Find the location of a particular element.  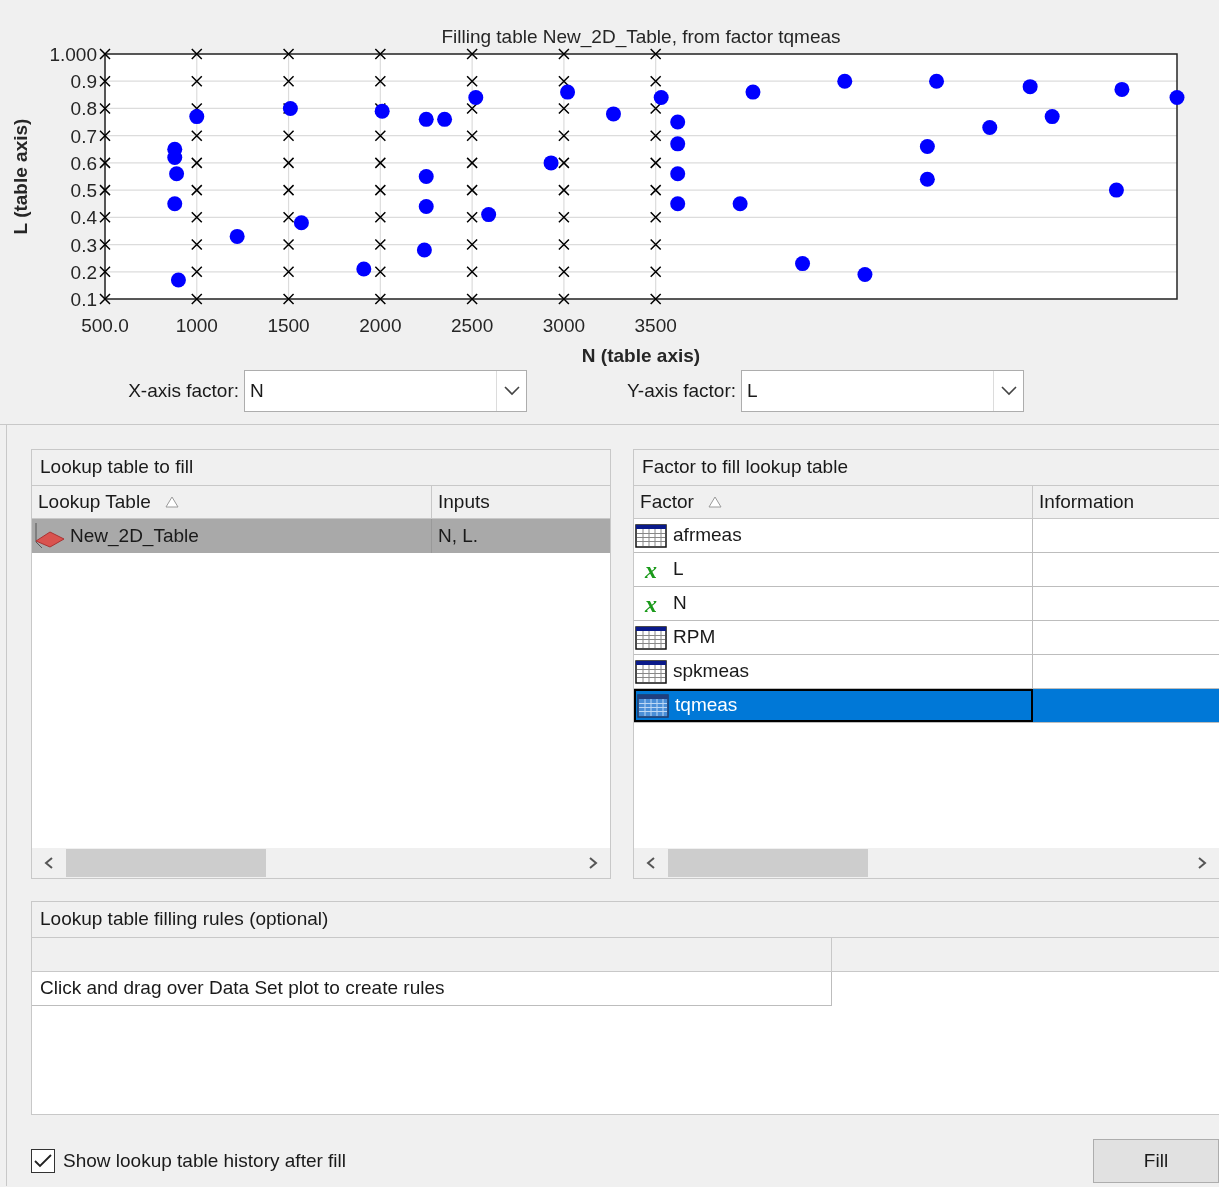

x-tick-label: 1000 is located at coordinates (196, 325).